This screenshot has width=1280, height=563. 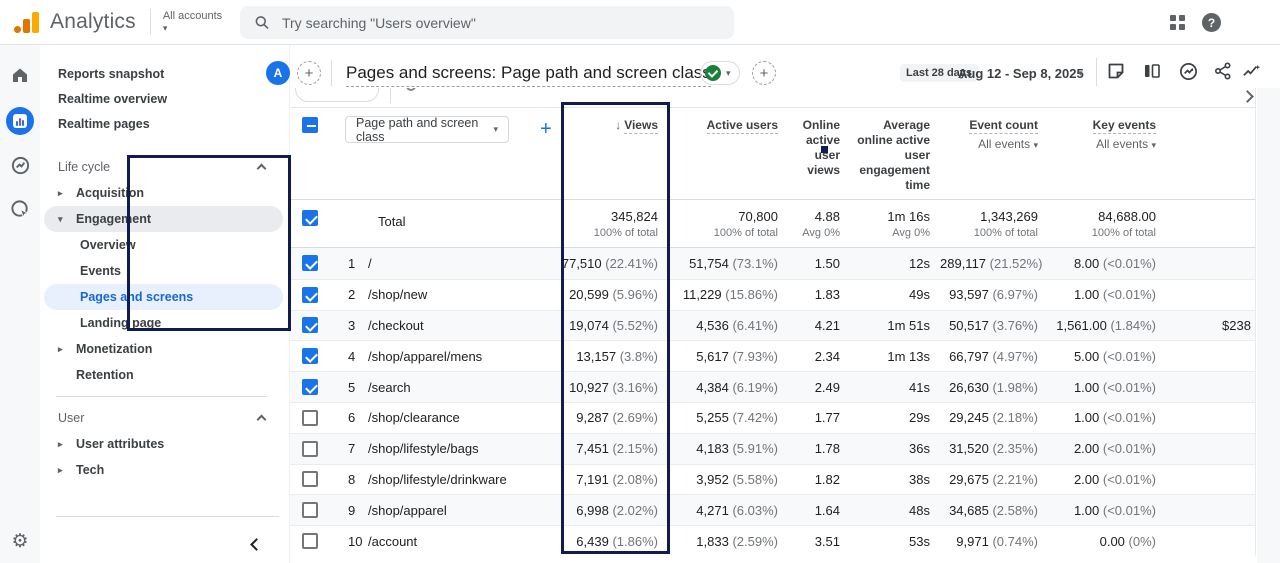 What do you see at coordinates (993, 325) in the screenshot?
I see `event-count-cell: 50,517 (3.76%)` at bounding box center [993, 325].